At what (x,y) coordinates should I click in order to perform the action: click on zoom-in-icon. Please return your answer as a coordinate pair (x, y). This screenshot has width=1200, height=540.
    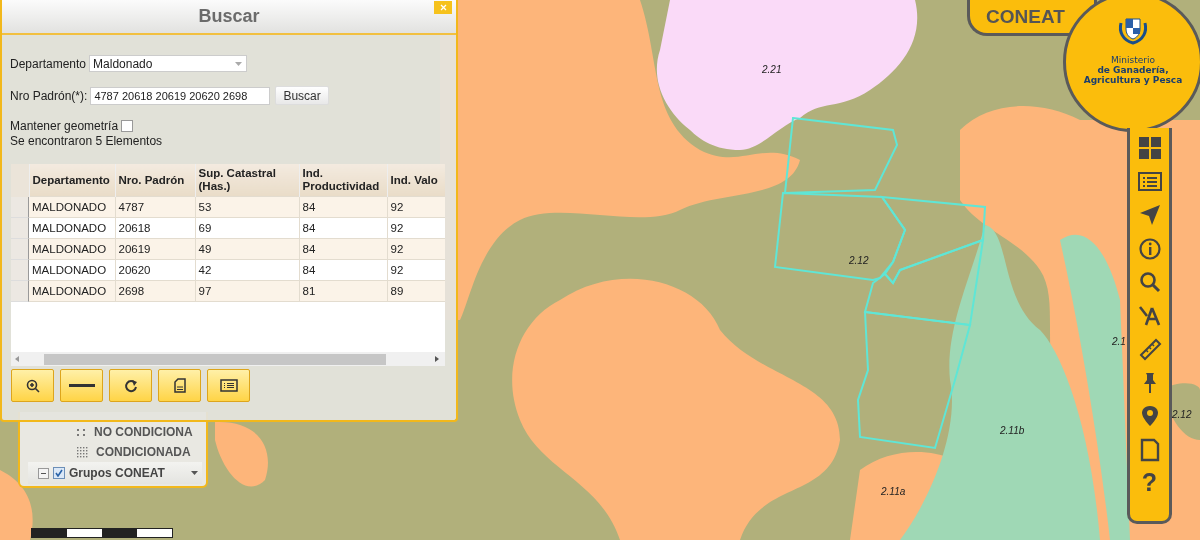
    Looking at the image, I should click on (32, 385).